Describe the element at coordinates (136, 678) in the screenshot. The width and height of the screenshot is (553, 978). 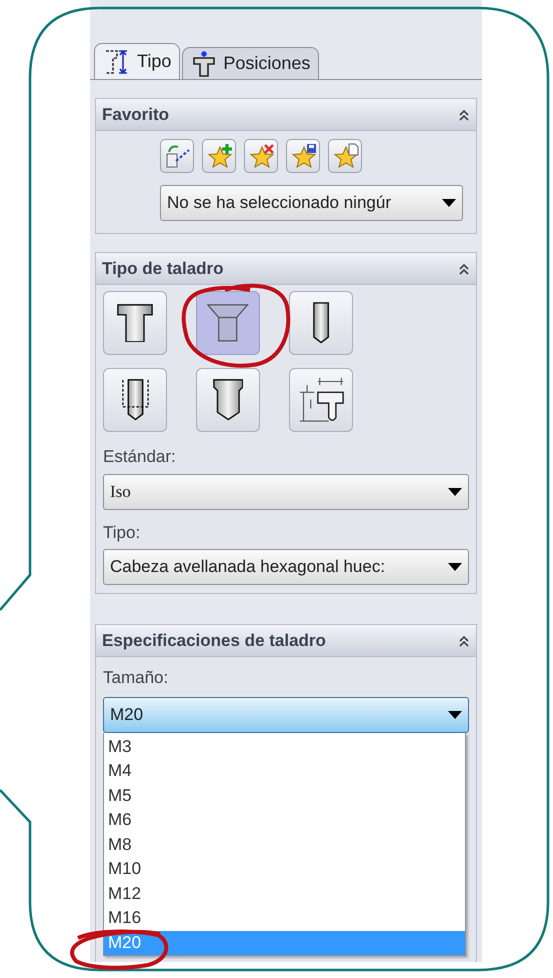
I see `field-label: Tamaño:` at that location.